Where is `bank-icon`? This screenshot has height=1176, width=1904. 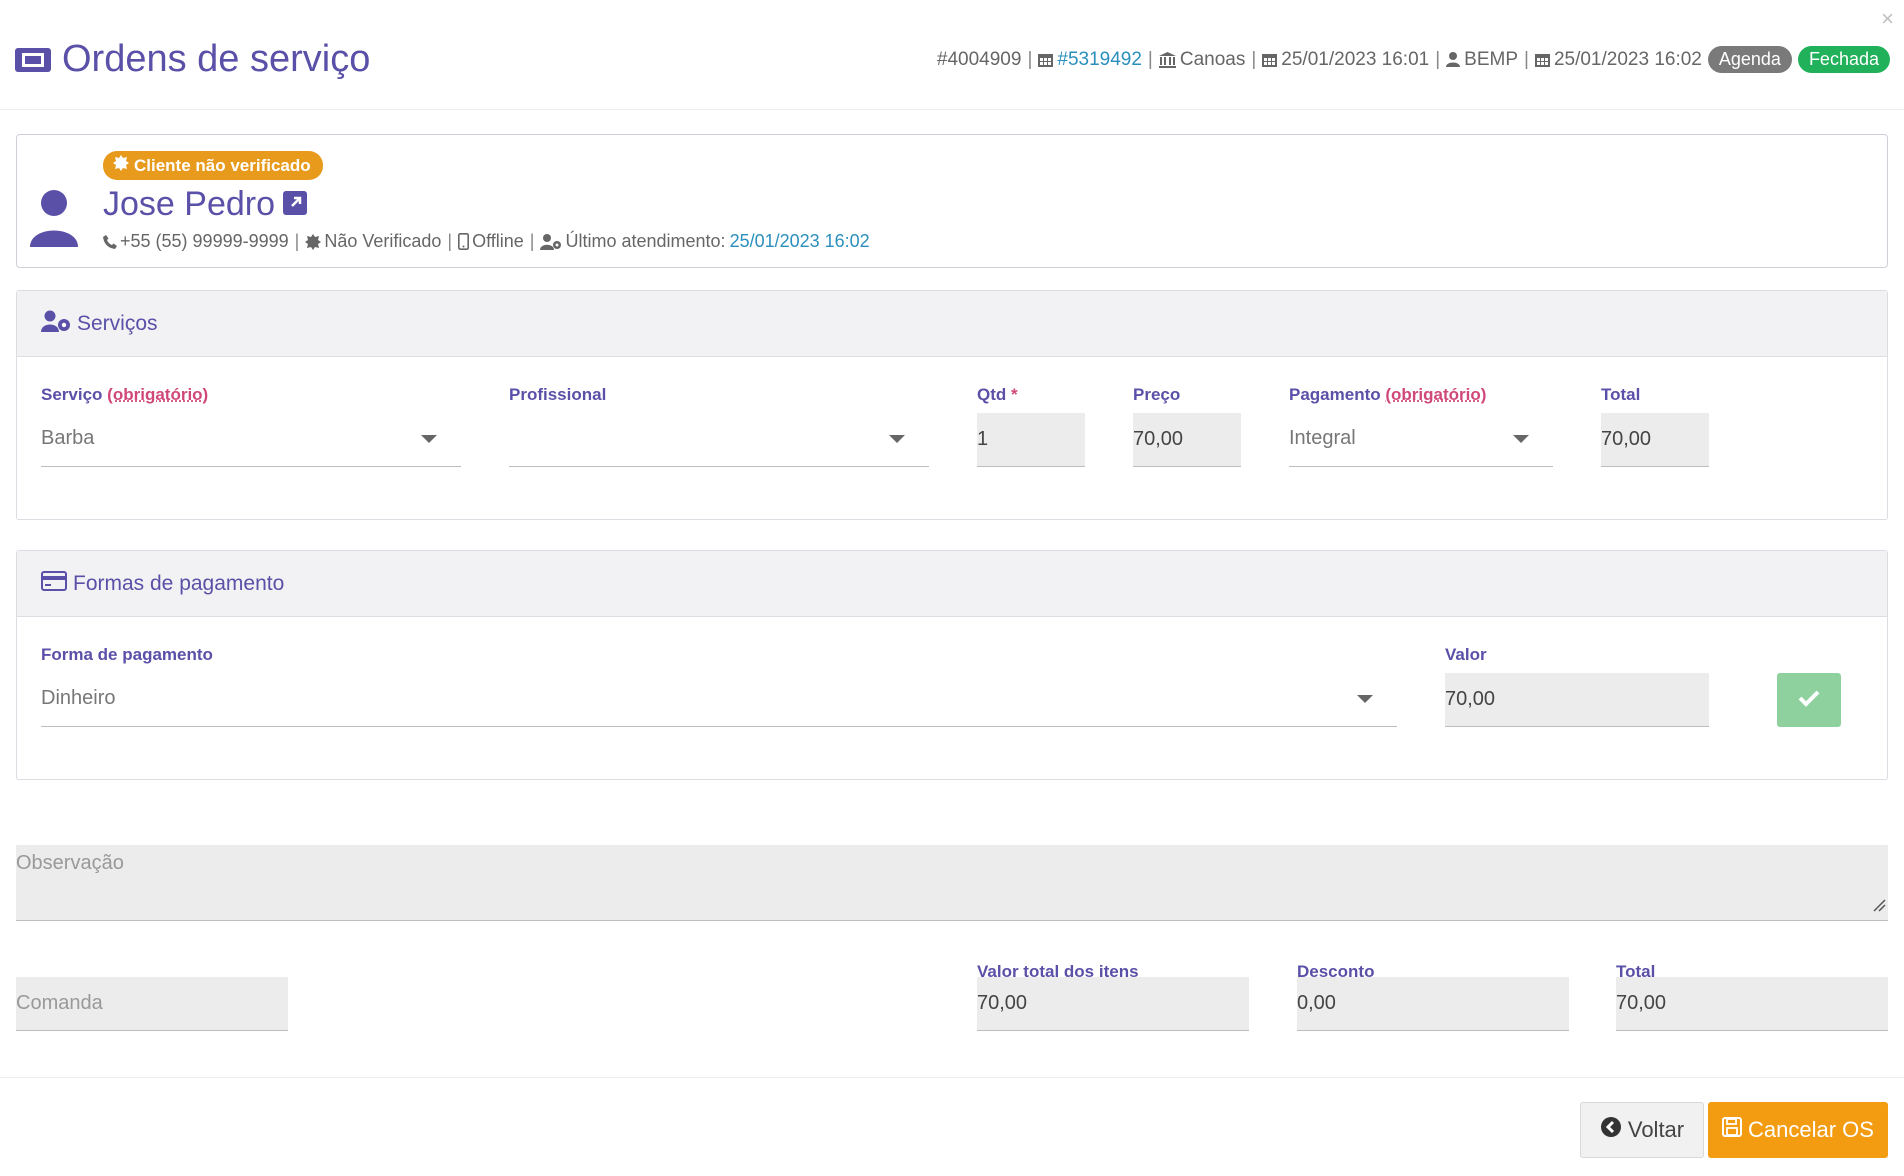
bank-icon is located at coordinates (1167, 59).